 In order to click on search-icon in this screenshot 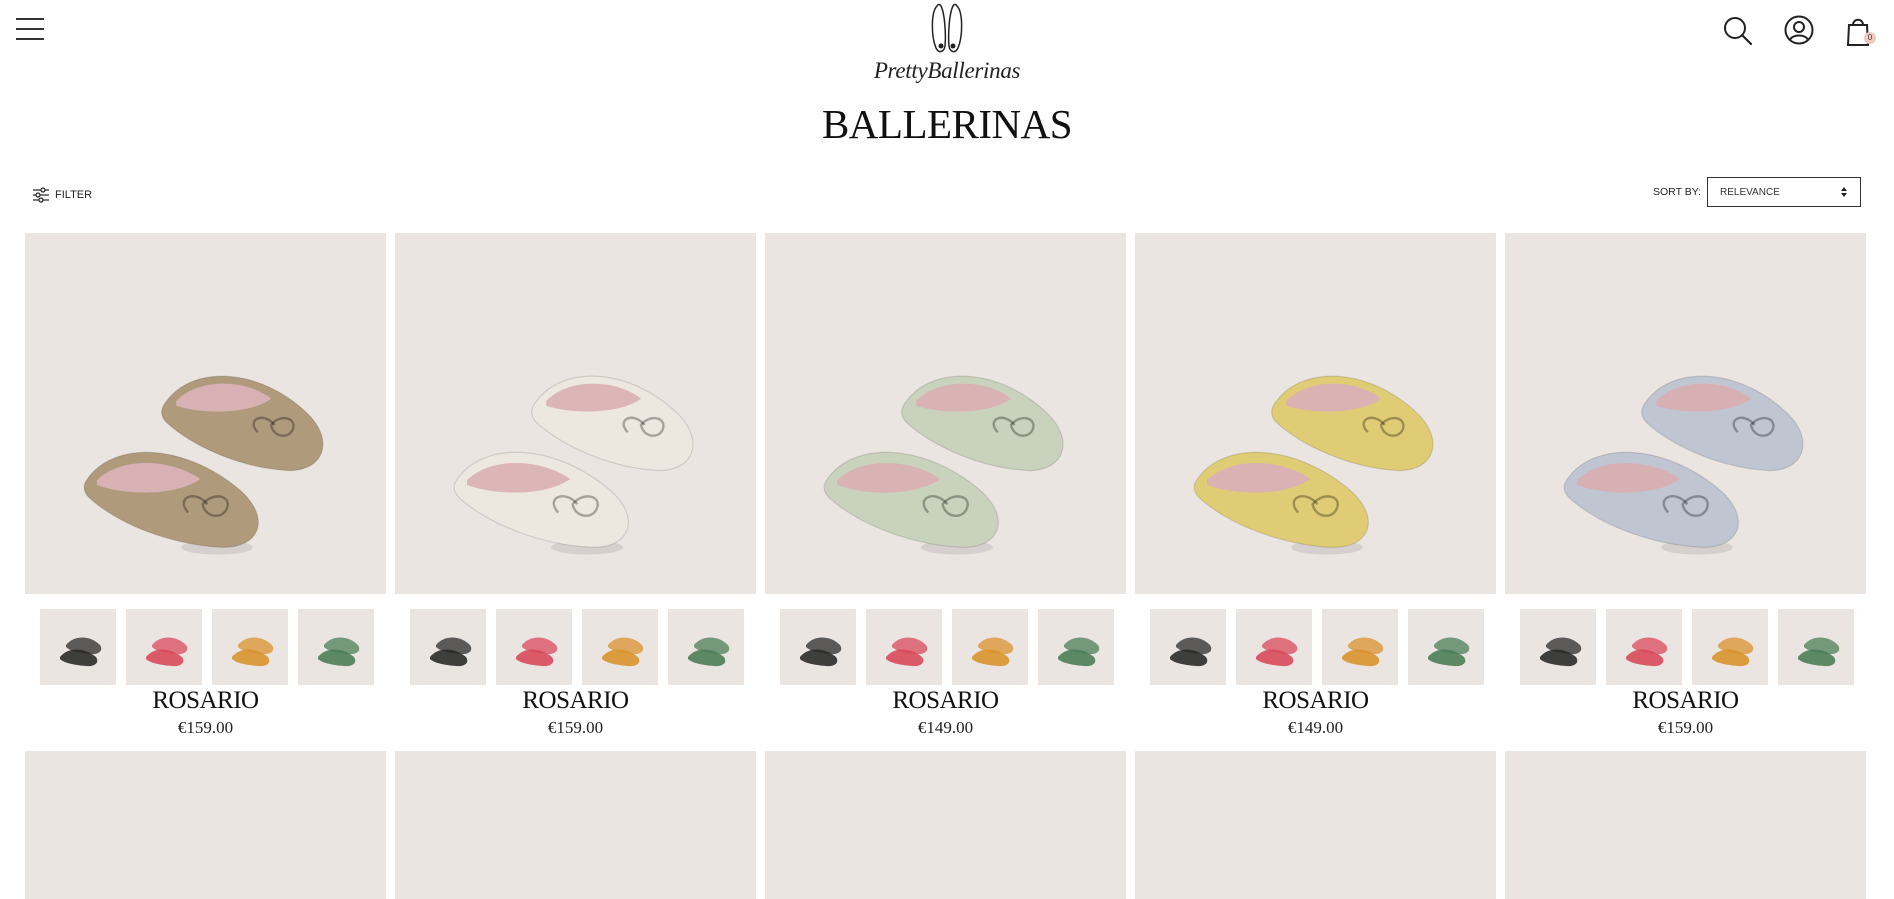, I will do `click(1738, 31)`.